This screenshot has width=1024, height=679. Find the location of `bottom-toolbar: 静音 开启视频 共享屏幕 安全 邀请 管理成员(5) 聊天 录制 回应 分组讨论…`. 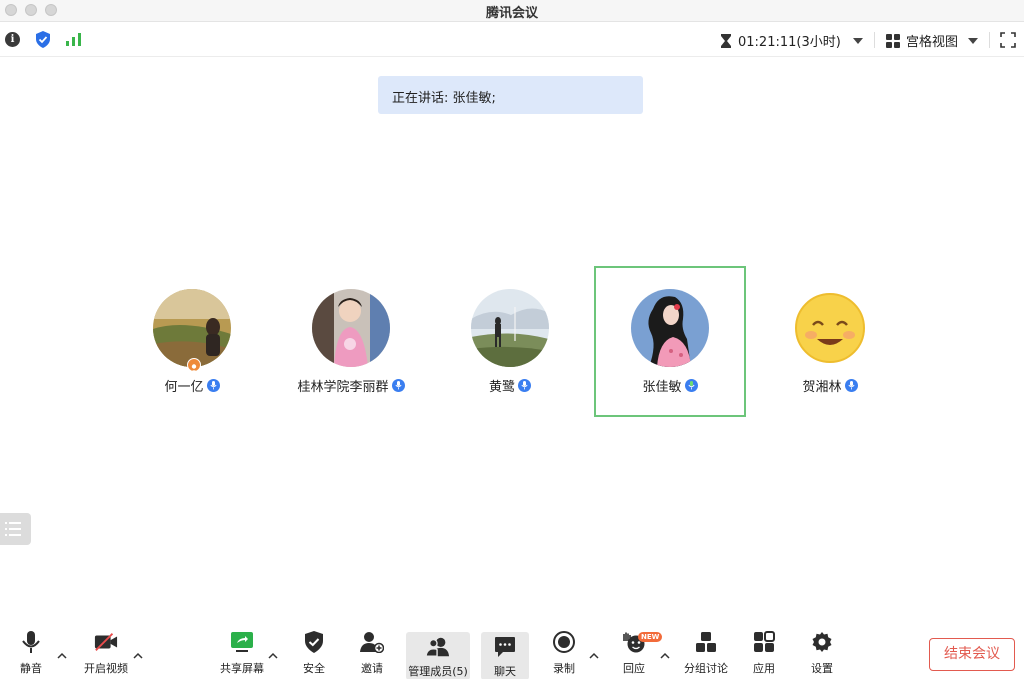

bottom-toolbar: 静音 开启视频 共享屏幕 安全 邀请 管理成员(5) 聊天 录制 回应 分组讨论… is located at coordinates (512, 650).